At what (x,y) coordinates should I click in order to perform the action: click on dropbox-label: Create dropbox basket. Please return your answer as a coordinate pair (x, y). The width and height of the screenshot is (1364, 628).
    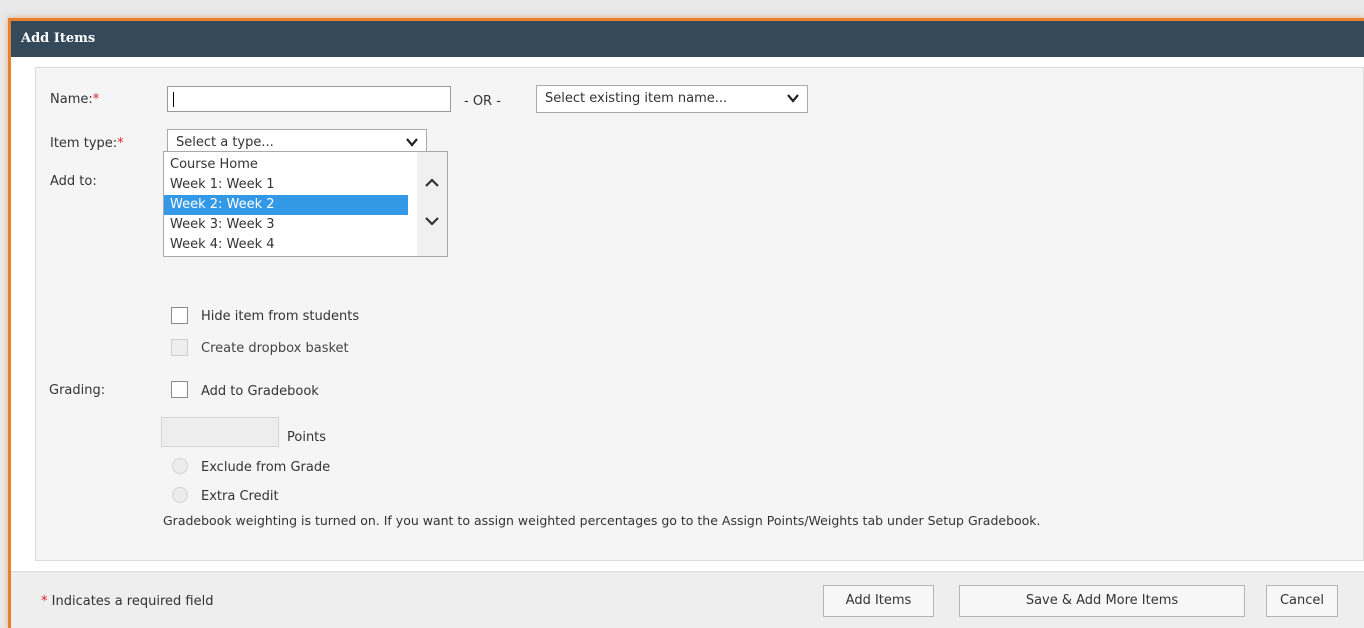
    Looking at the image, I should click on (275, 348).